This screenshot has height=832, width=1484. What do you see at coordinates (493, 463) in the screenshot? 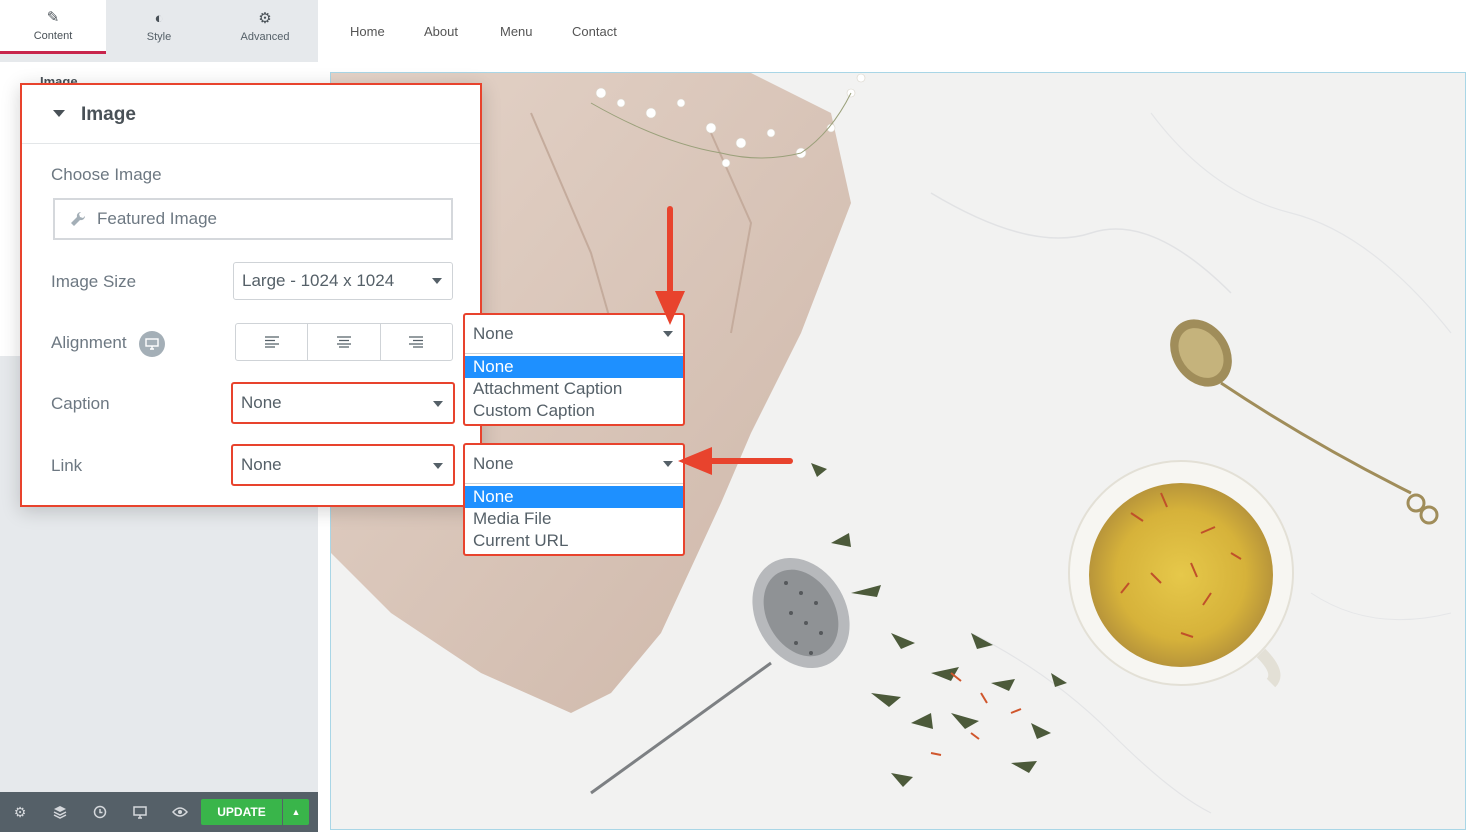
I see `link-dropdown-selected: None` at bounding box center [493, 463].